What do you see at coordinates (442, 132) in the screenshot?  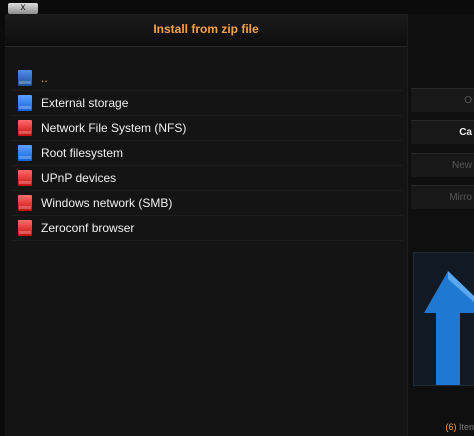 I see `cancel-button: Ca` at bounding box center [442, 132].